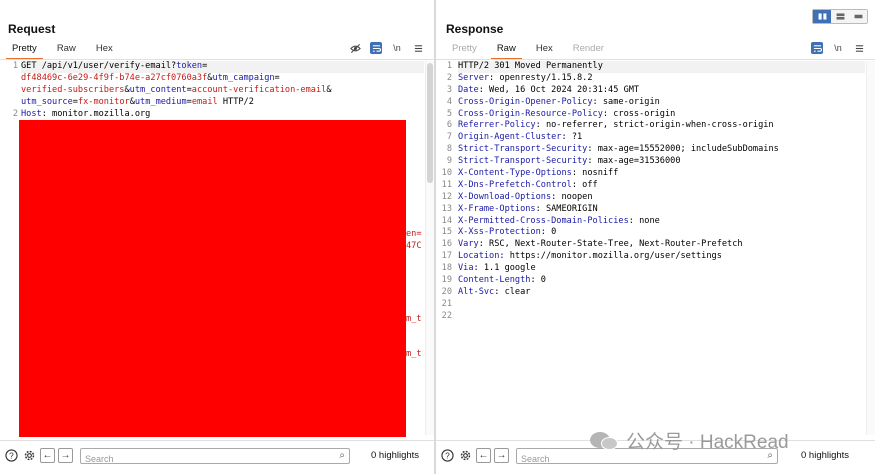 The image size is (875, 474). Describe the element at coordinates (605, 441) in the screenshot. I see `wechat-logo-icon` at that location.